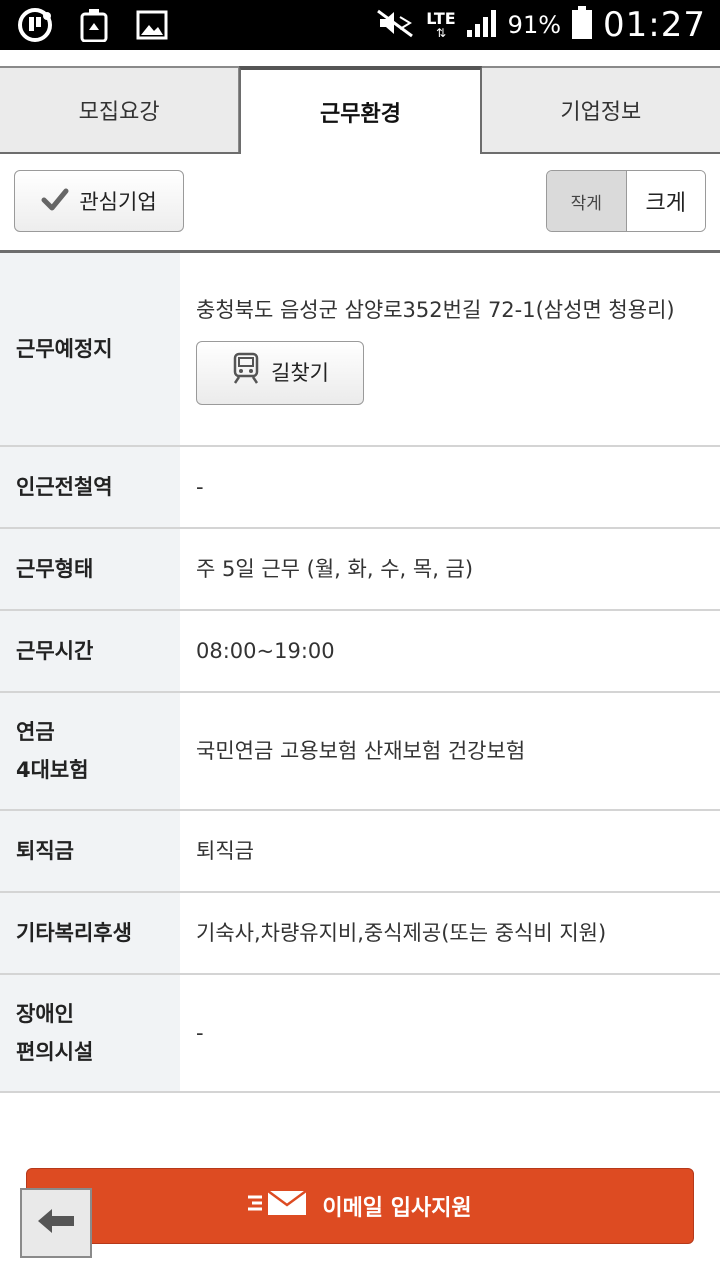 This screenshot has height=1280, width=720. Describe the element at coordinates (360, 203) in the screenshot. I see `toolbar: 관심기업 작게 크게` at that location.